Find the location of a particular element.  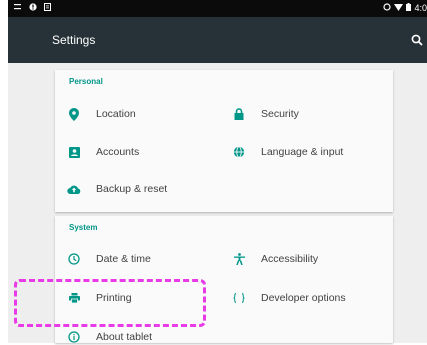

settings-item-label: Backup & reset is located at coordinates (132, 189).